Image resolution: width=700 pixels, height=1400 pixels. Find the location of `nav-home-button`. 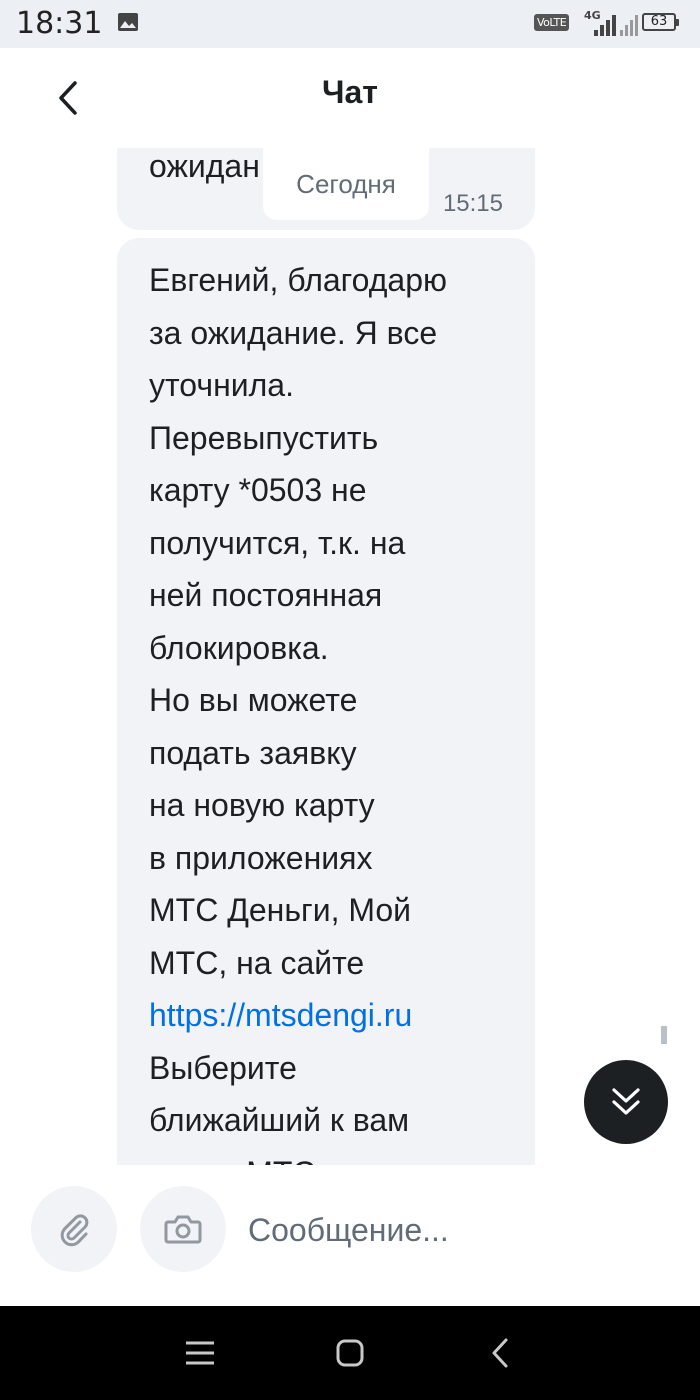

nav-home-button is located at coordinates (350, 1353).